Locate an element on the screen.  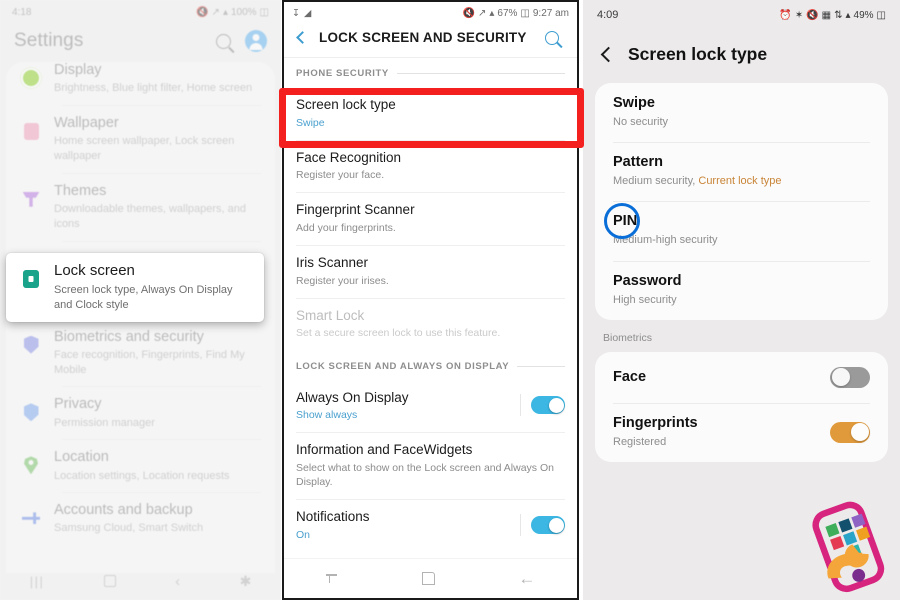
list-item-screen-lock-type: Screen lock type Swipe is located at coordinates (430, 113).